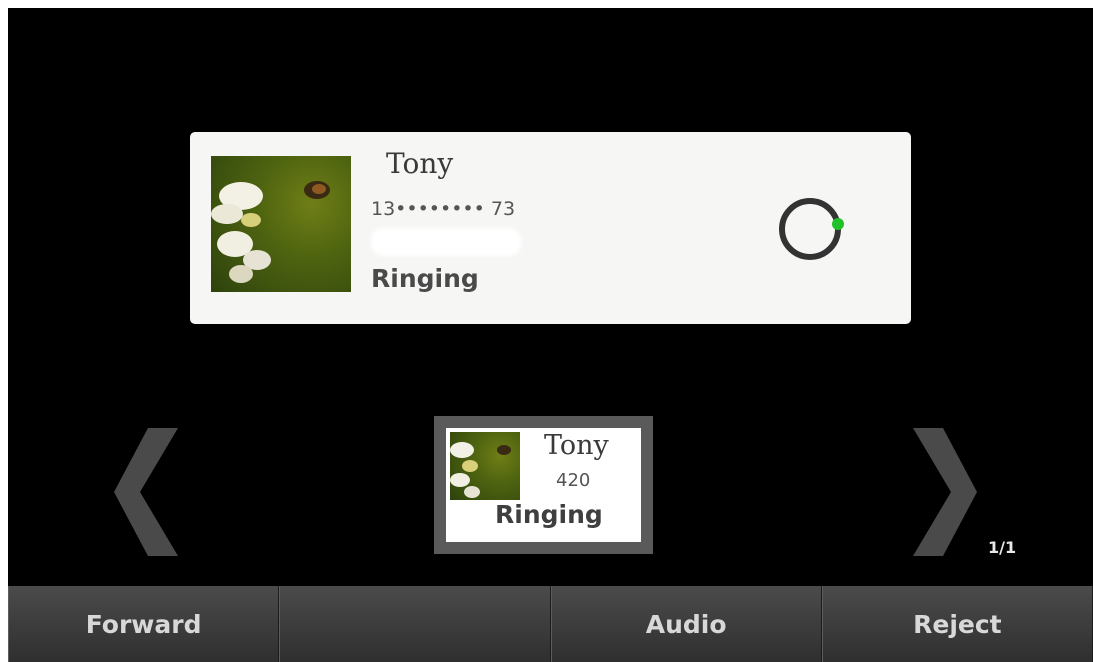 The height and width of the screenshot is (662, 1093). Describe the element at coordinates (1002, 547) in the screenshot. I see `page-indicator: 1/1` at that location.